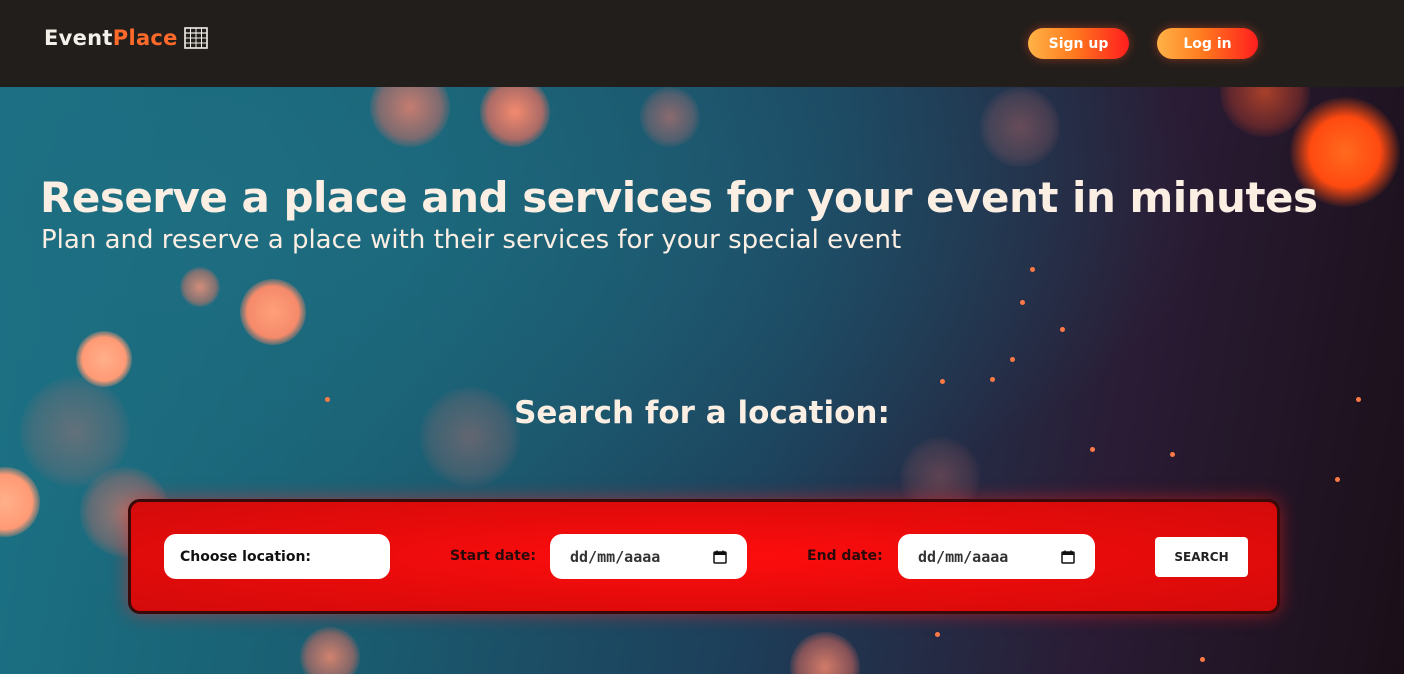  What do you see at coordinates (845, 556) in the screenshot?
I see `end-date-label: End date:` at bounding box center [845, 556].